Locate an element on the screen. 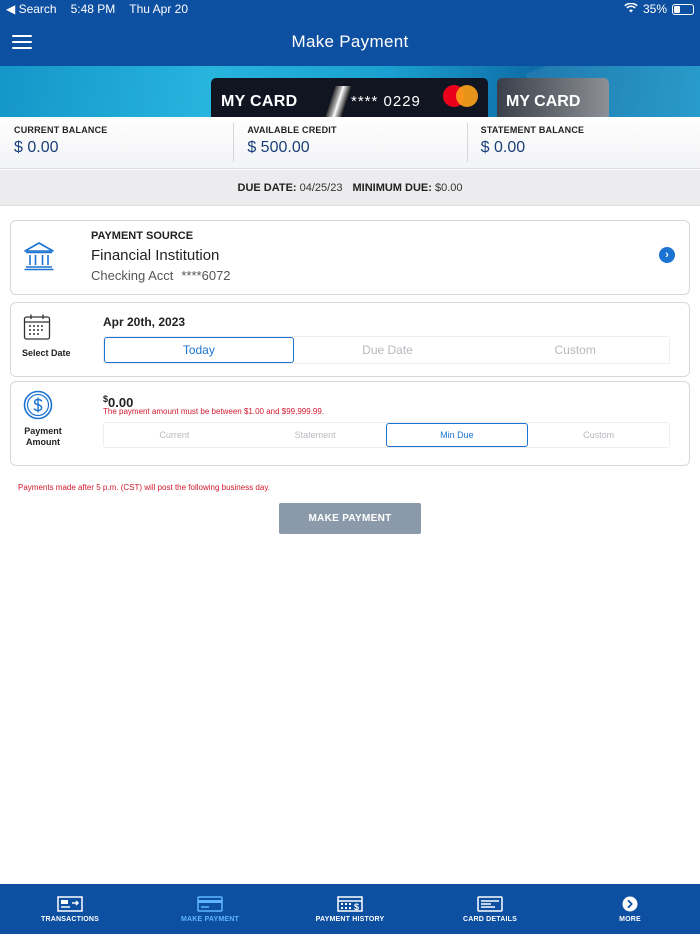 This screenshot has height=934, width=700. wifi-icon is located at coordinates (631, 9).